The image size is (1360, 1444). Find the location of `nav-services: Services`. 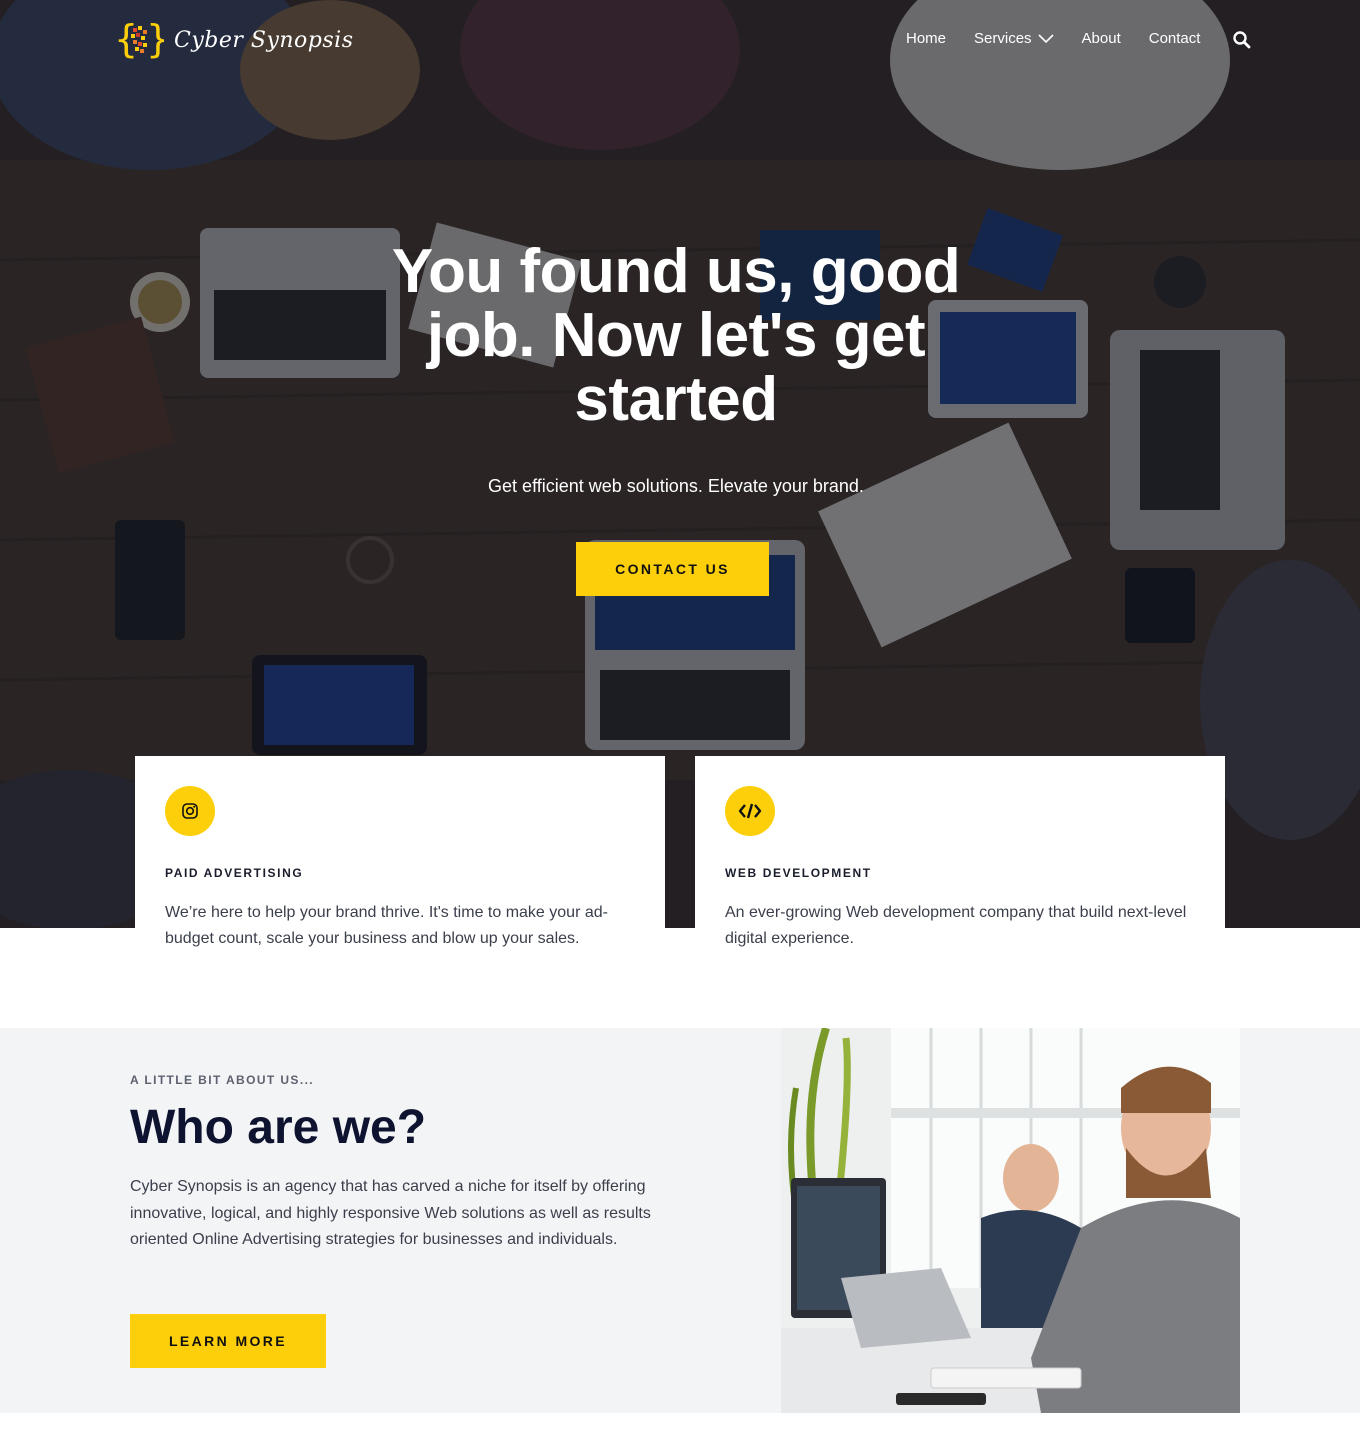

nav-services: Services is located at coordinates (1014, 38).